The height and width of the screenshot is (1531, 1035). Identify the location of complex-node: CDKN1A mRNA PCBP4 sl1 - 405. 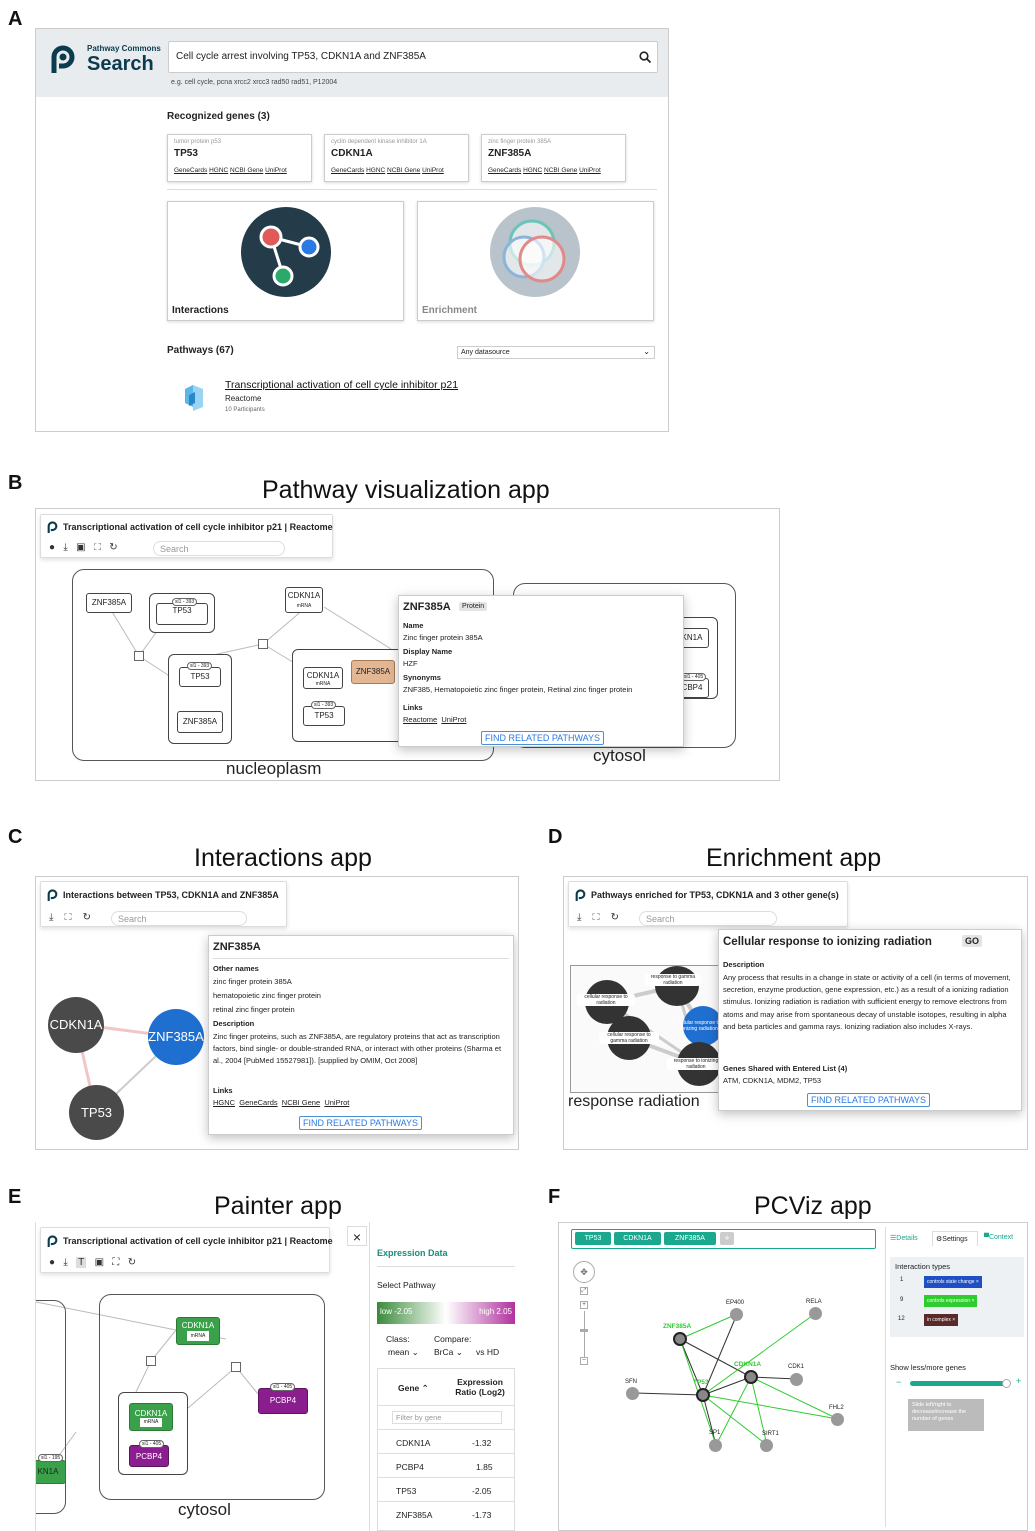
(153, 1433).